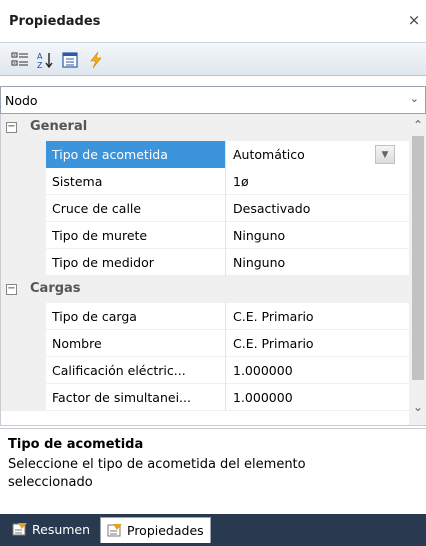 The width and height of the screenshot is (426, 546). Describe the element at coordinates (19, 529) in the screenshot. I see `summary-icon` at that location.